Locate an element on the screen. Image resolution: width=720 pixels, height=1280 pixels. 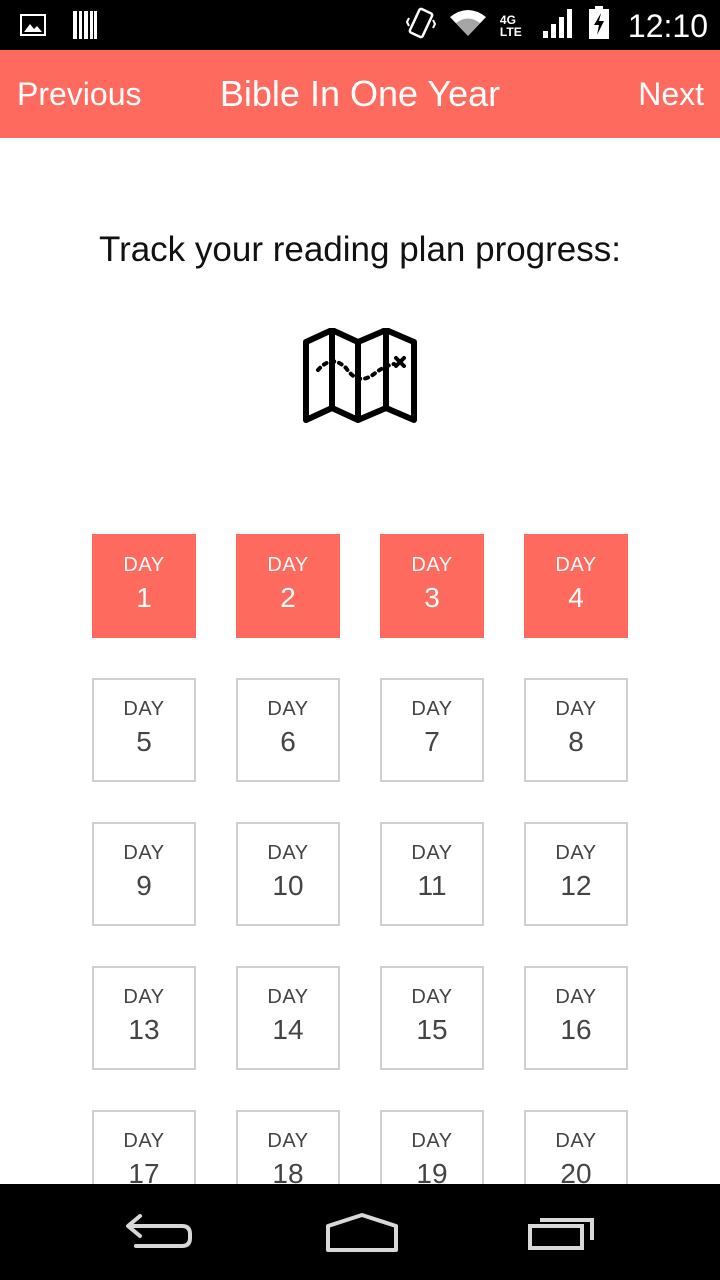
map-icon is located at coordinates (360, 377).